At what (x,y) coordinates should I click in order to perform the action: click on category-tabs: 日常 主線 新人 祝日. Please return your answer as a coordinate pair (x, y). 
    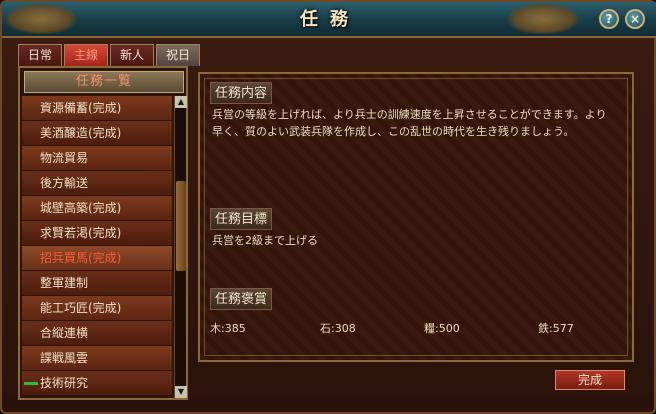
    Looking at the image, I should click on (109, 55).